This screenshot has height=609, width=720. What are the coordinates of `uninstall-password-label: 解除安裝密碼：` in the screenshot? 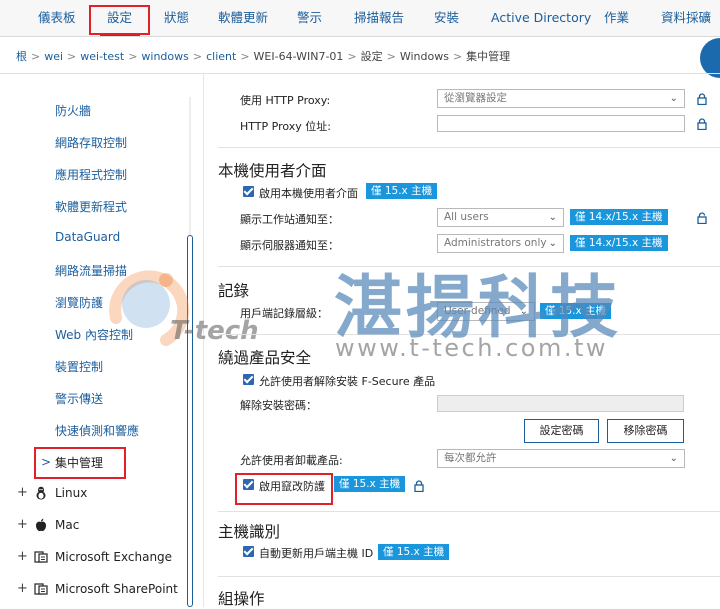 It's located at (278, 405).